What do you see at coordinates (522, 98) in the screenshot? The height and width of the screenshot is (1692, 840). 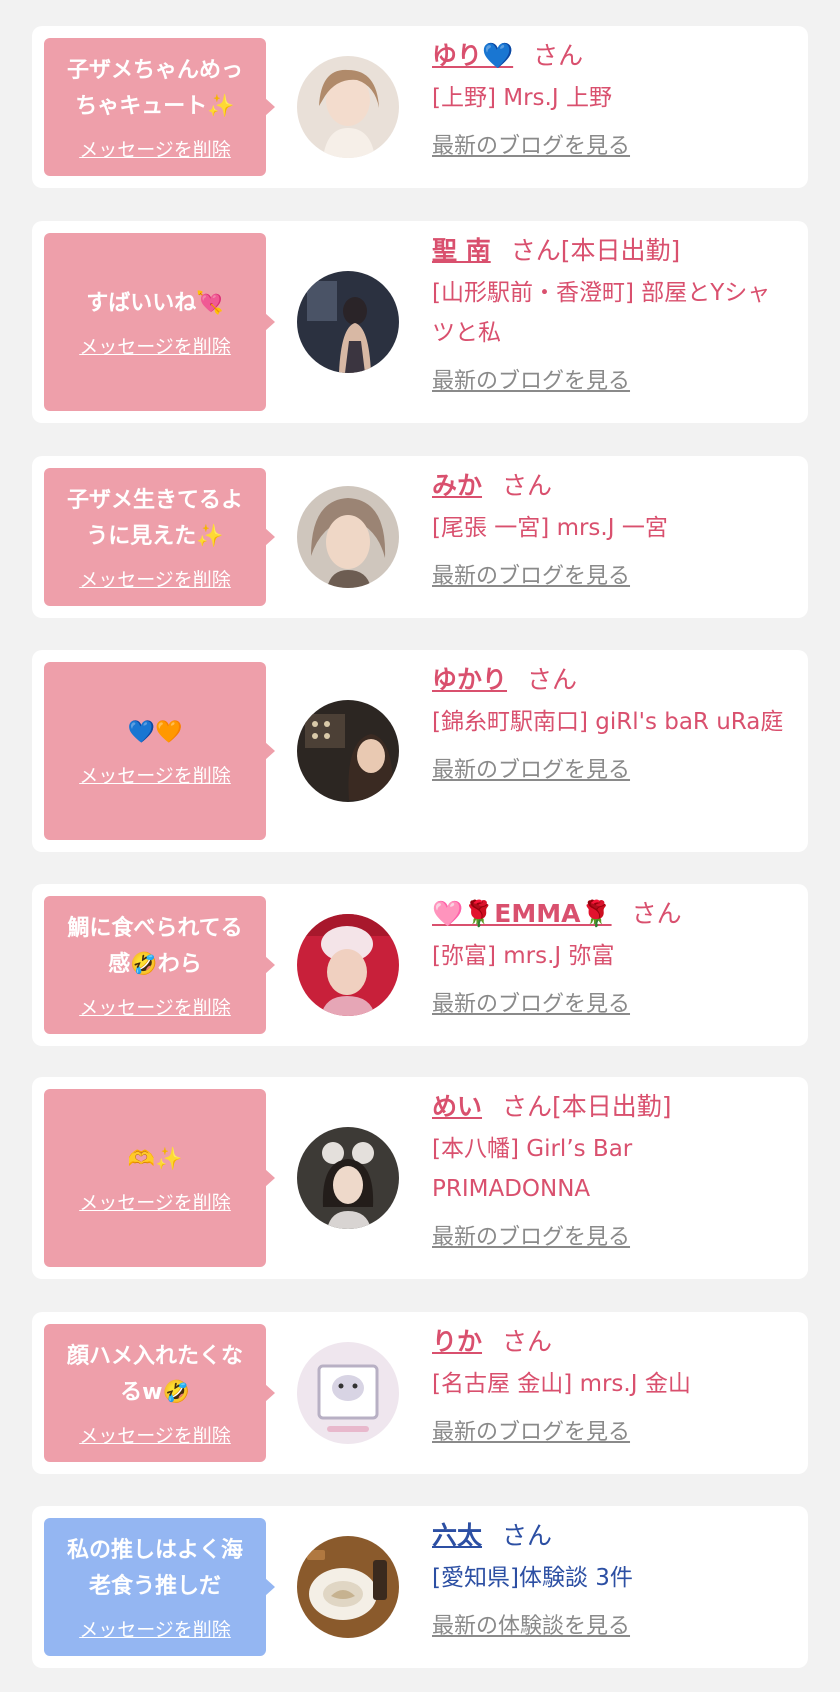 I see `shop-label: [上野] Mrs.J 上野` at bounding box center [522, 98].